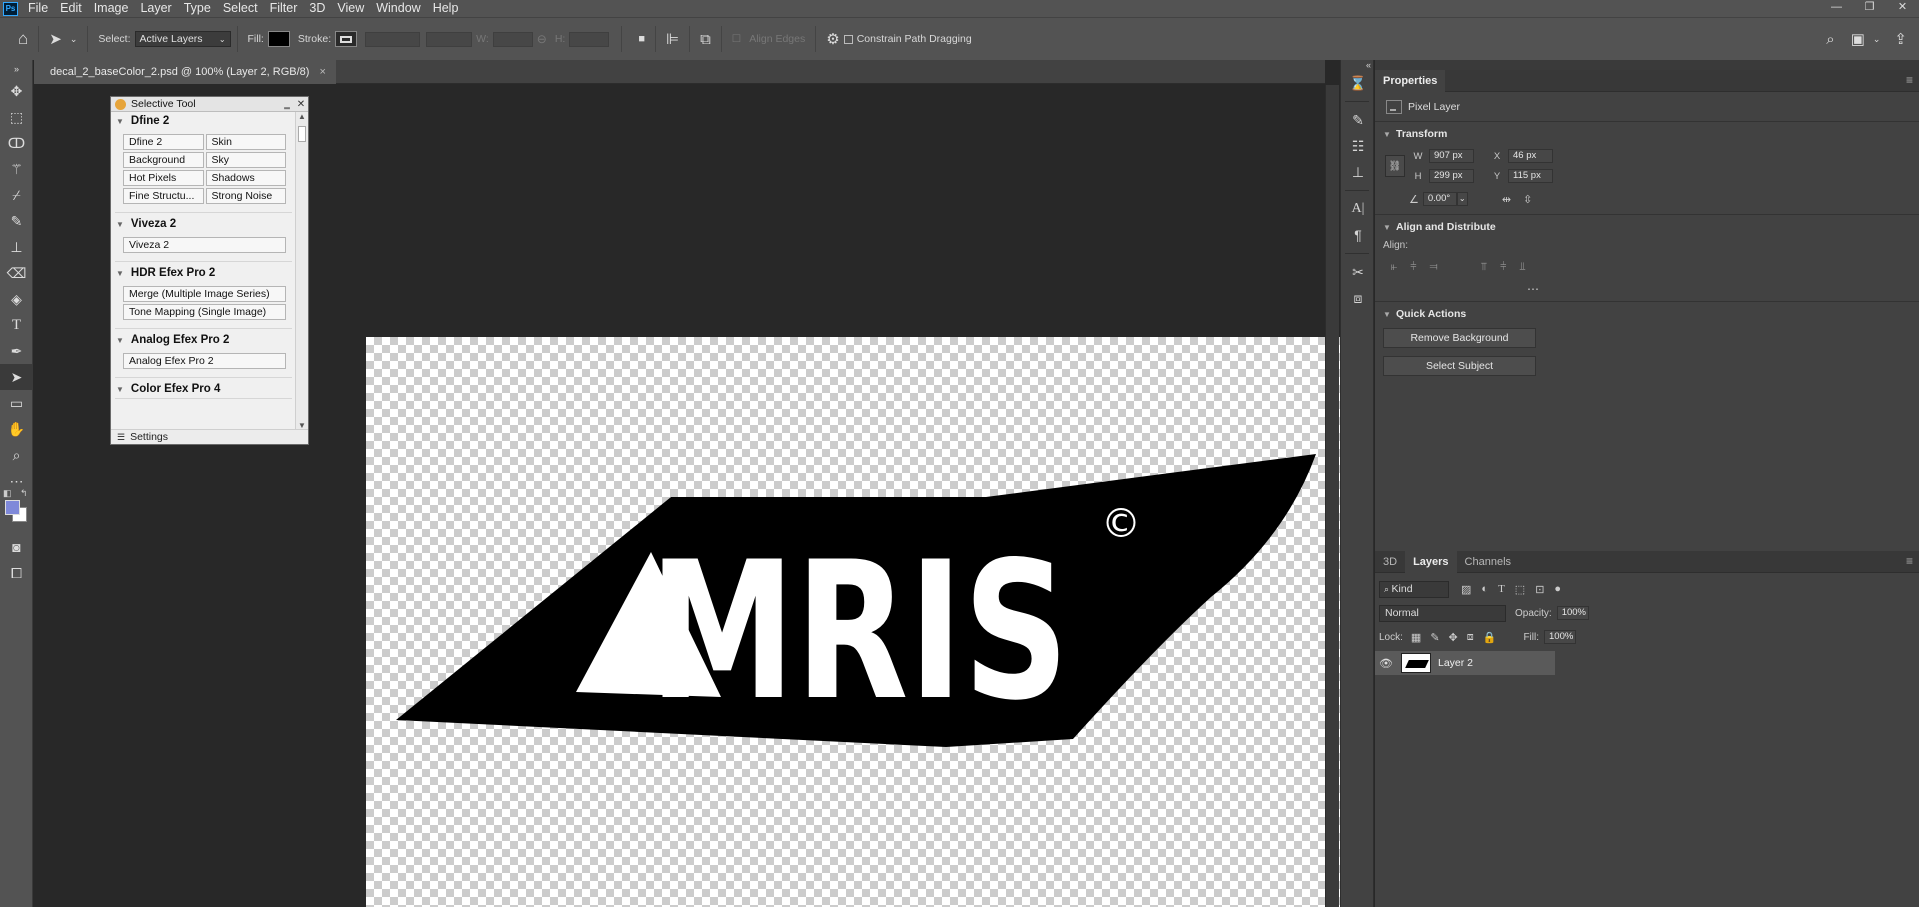 This screenshot has height=907, width=1919. What do you see at coordinates (301, 271) in the screenshot?
I see `selective-tool-scrollbar: ▲ ▼` at bounding box center [301, 271].